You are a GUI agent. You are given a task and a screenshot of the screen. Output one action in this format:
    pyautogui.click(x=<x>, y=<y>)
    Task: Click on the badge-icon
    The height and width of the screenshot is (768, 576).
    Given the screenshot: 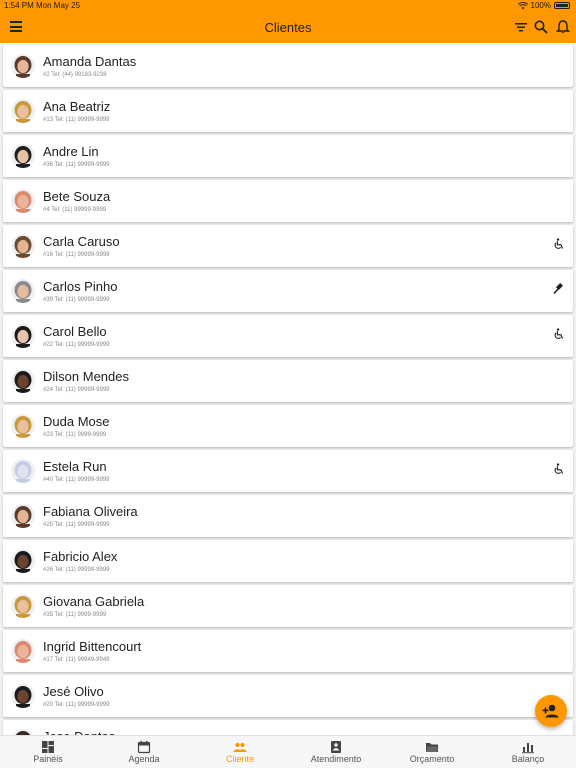 What is the action you would take?
    pyautogui.click(x=336, y=747)
    